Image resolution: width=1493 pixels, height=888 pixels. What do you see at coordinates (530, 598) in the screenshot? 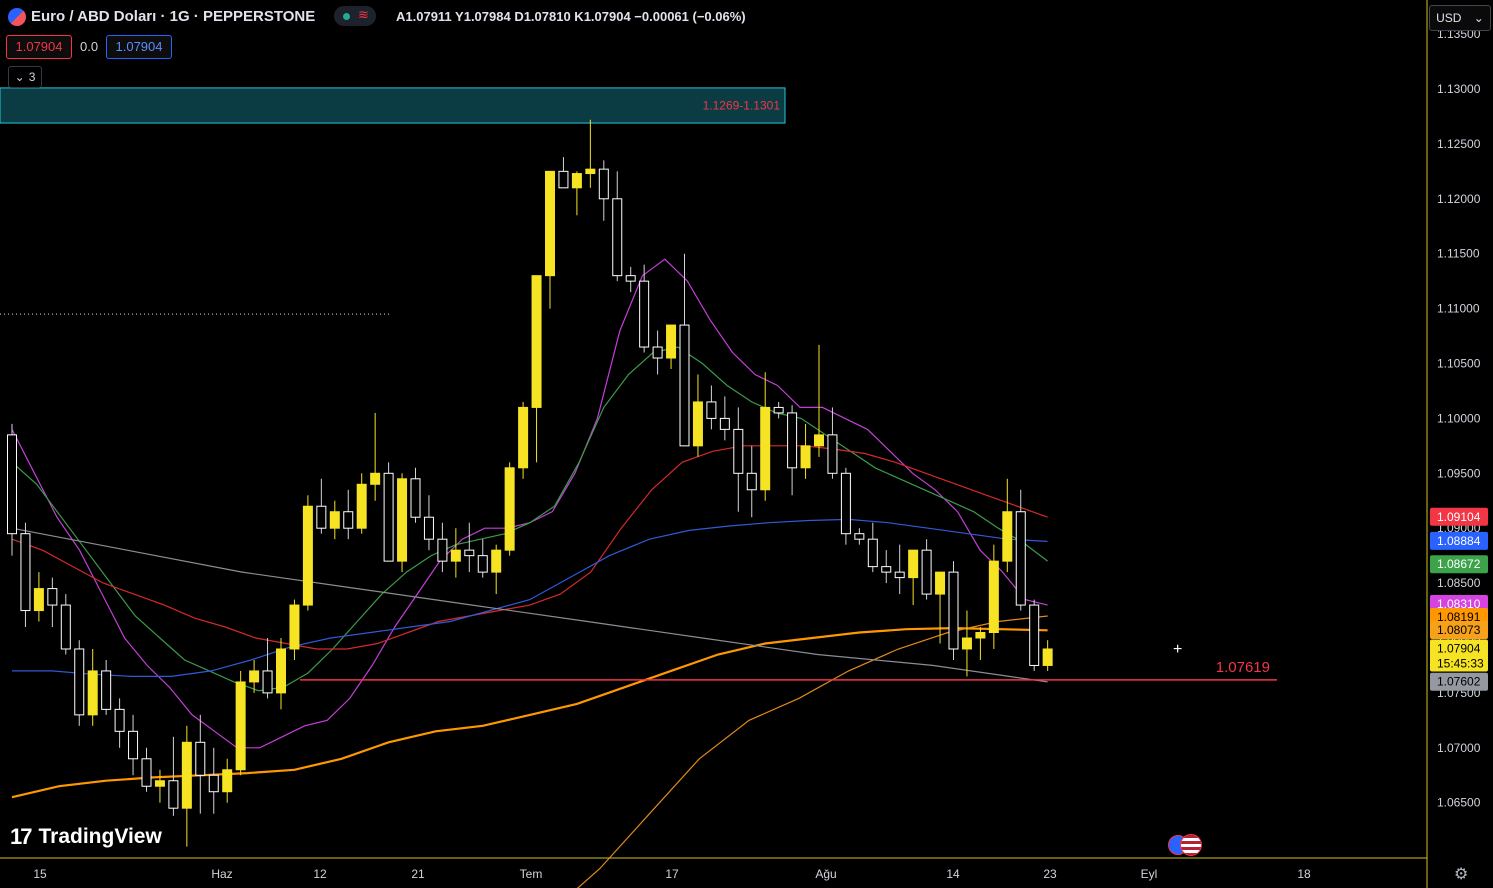
I see `ema-line-ema_blue` at bounding box center [530, 598].